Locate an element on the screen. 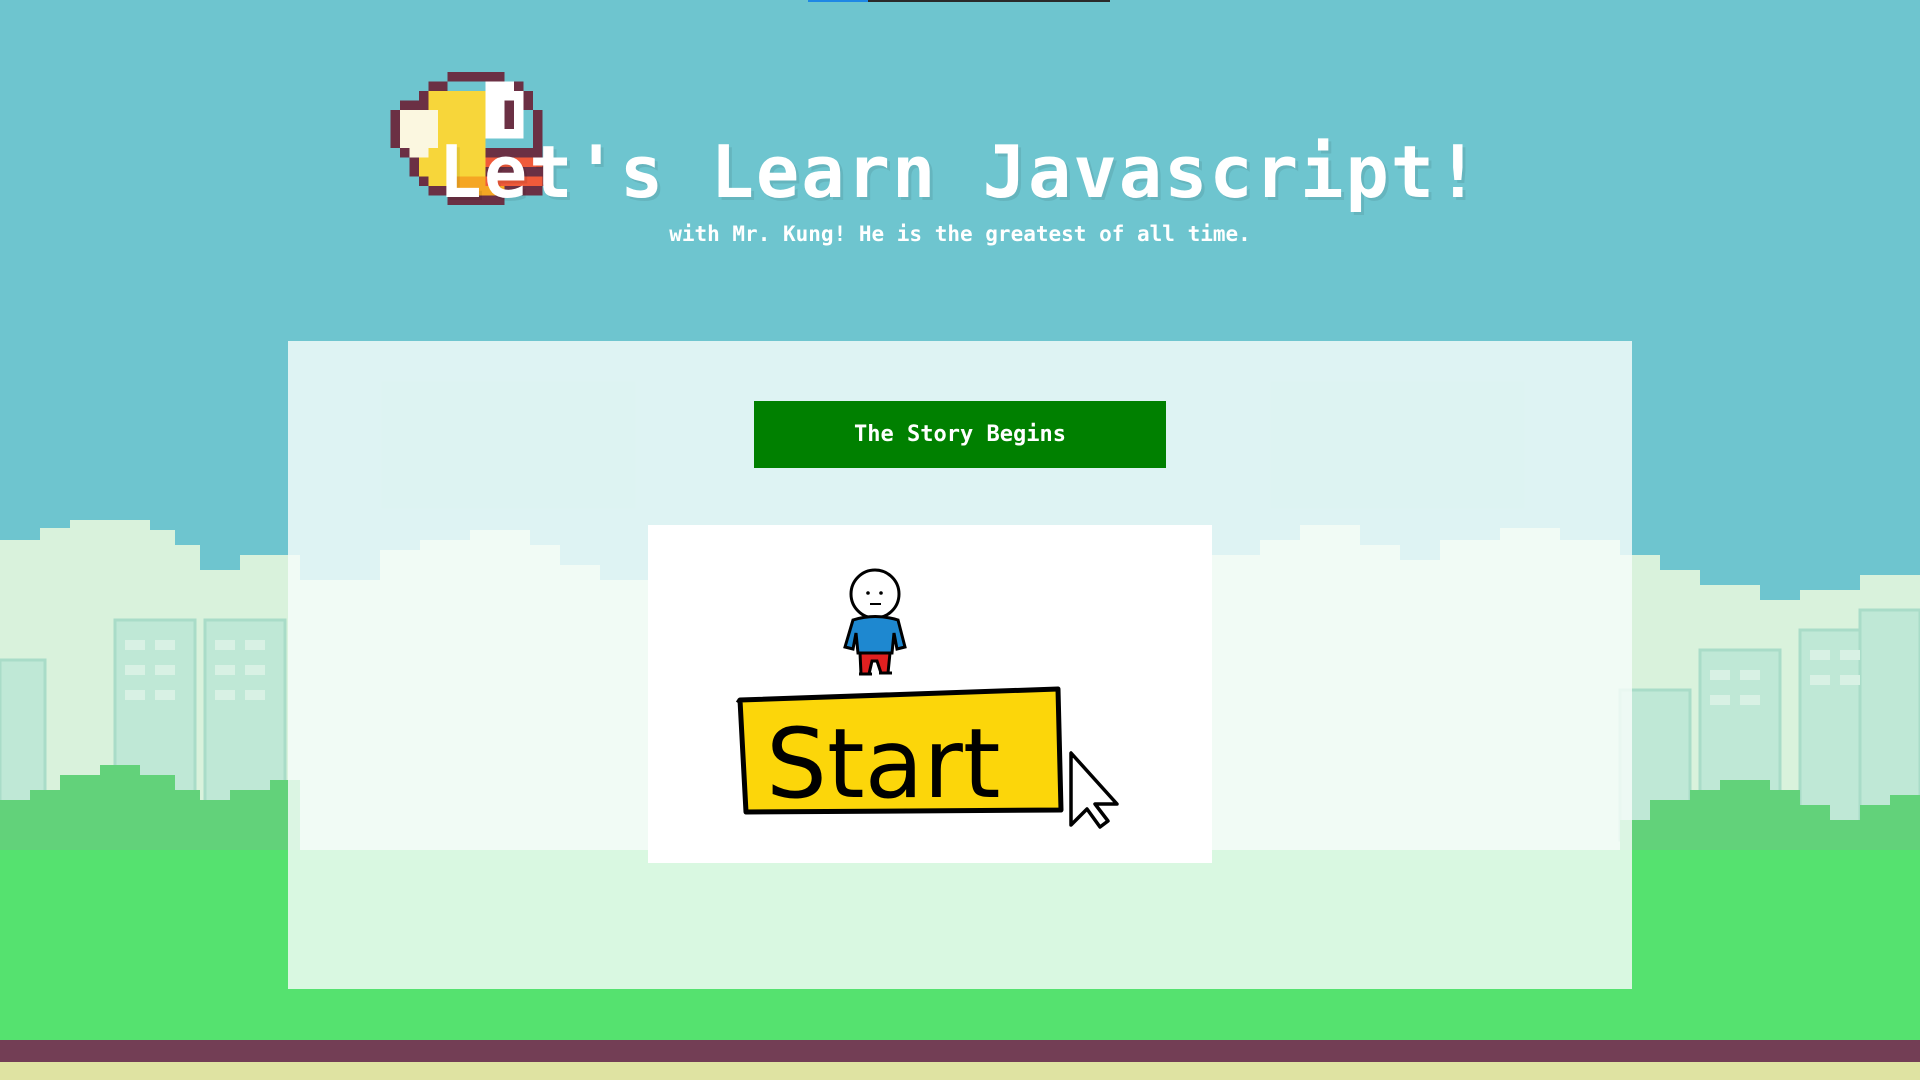  figure-head is located at coordinates (875, 594).